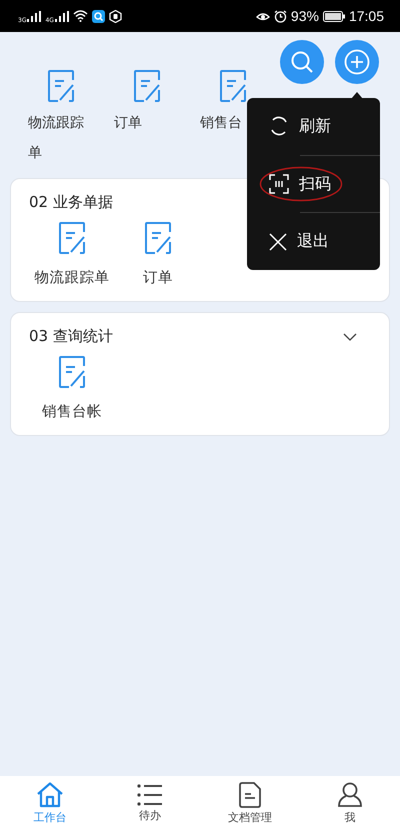  I want to click on search-button, so click(302, 62).